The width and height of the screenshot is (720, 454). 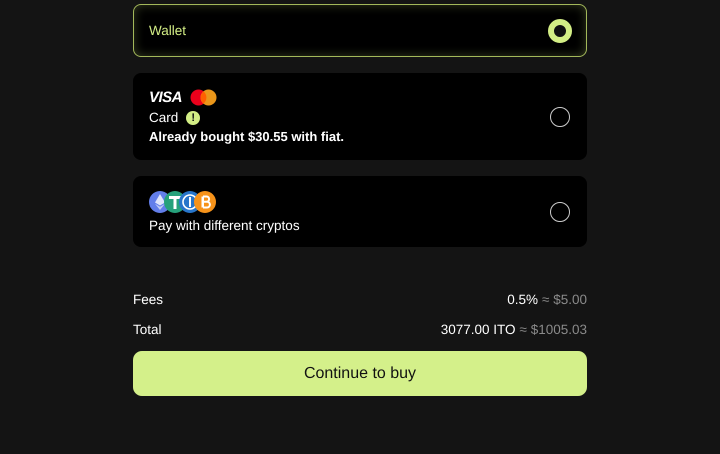 I want to click on mastercard-icon, so click(x=204, y=97).